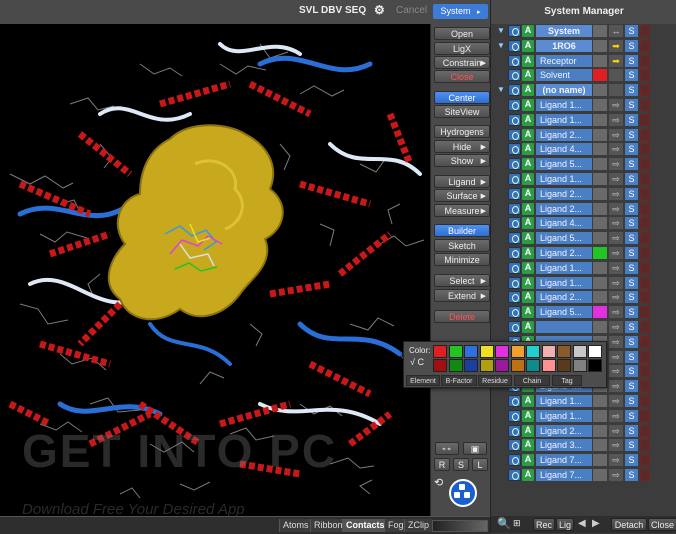 The image size is (676, 534). Describe the element at coordinates (462, 62) in the screenshot. I see `constrain-button: Constrain ▶` at that location.